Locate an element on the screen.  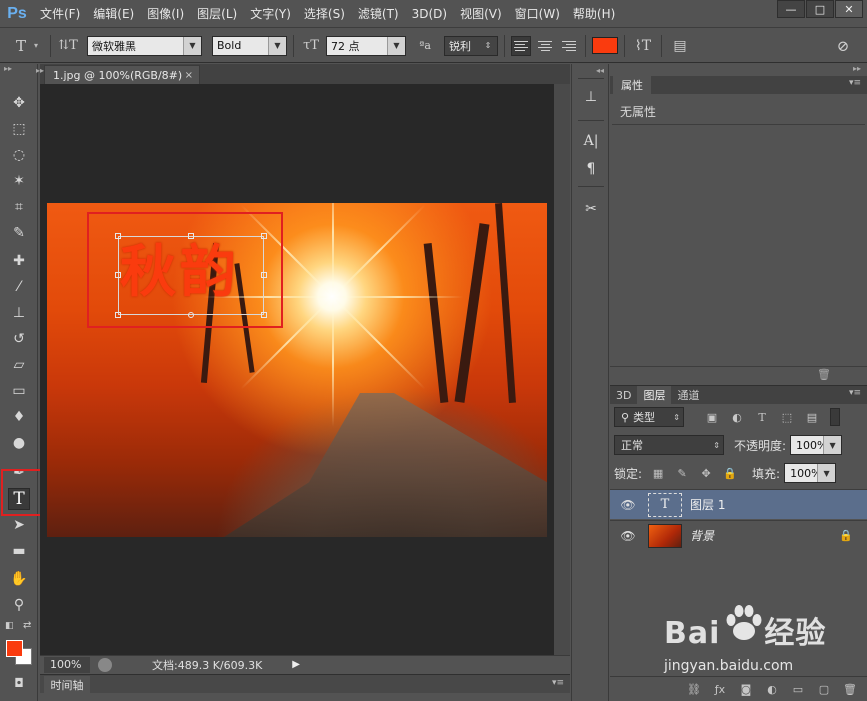
menu-help: 帮助(H) is located at coordinates (594, 13).